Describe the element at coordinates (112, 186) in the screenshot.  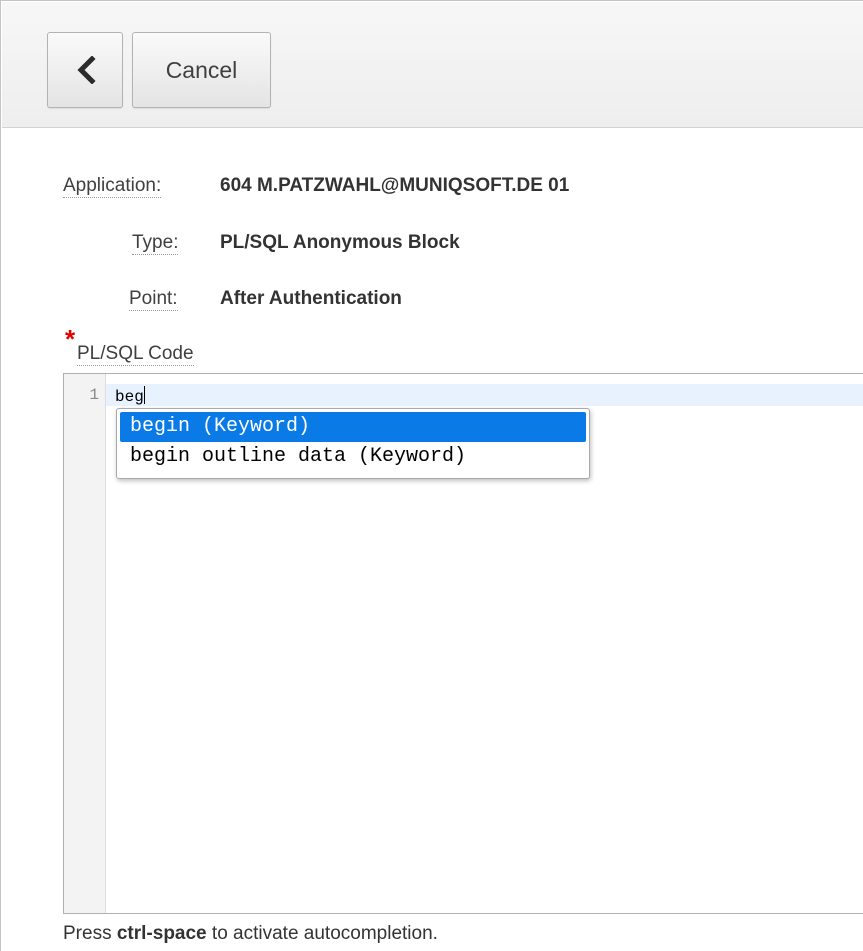
I see `application-label: Application:` at that location.